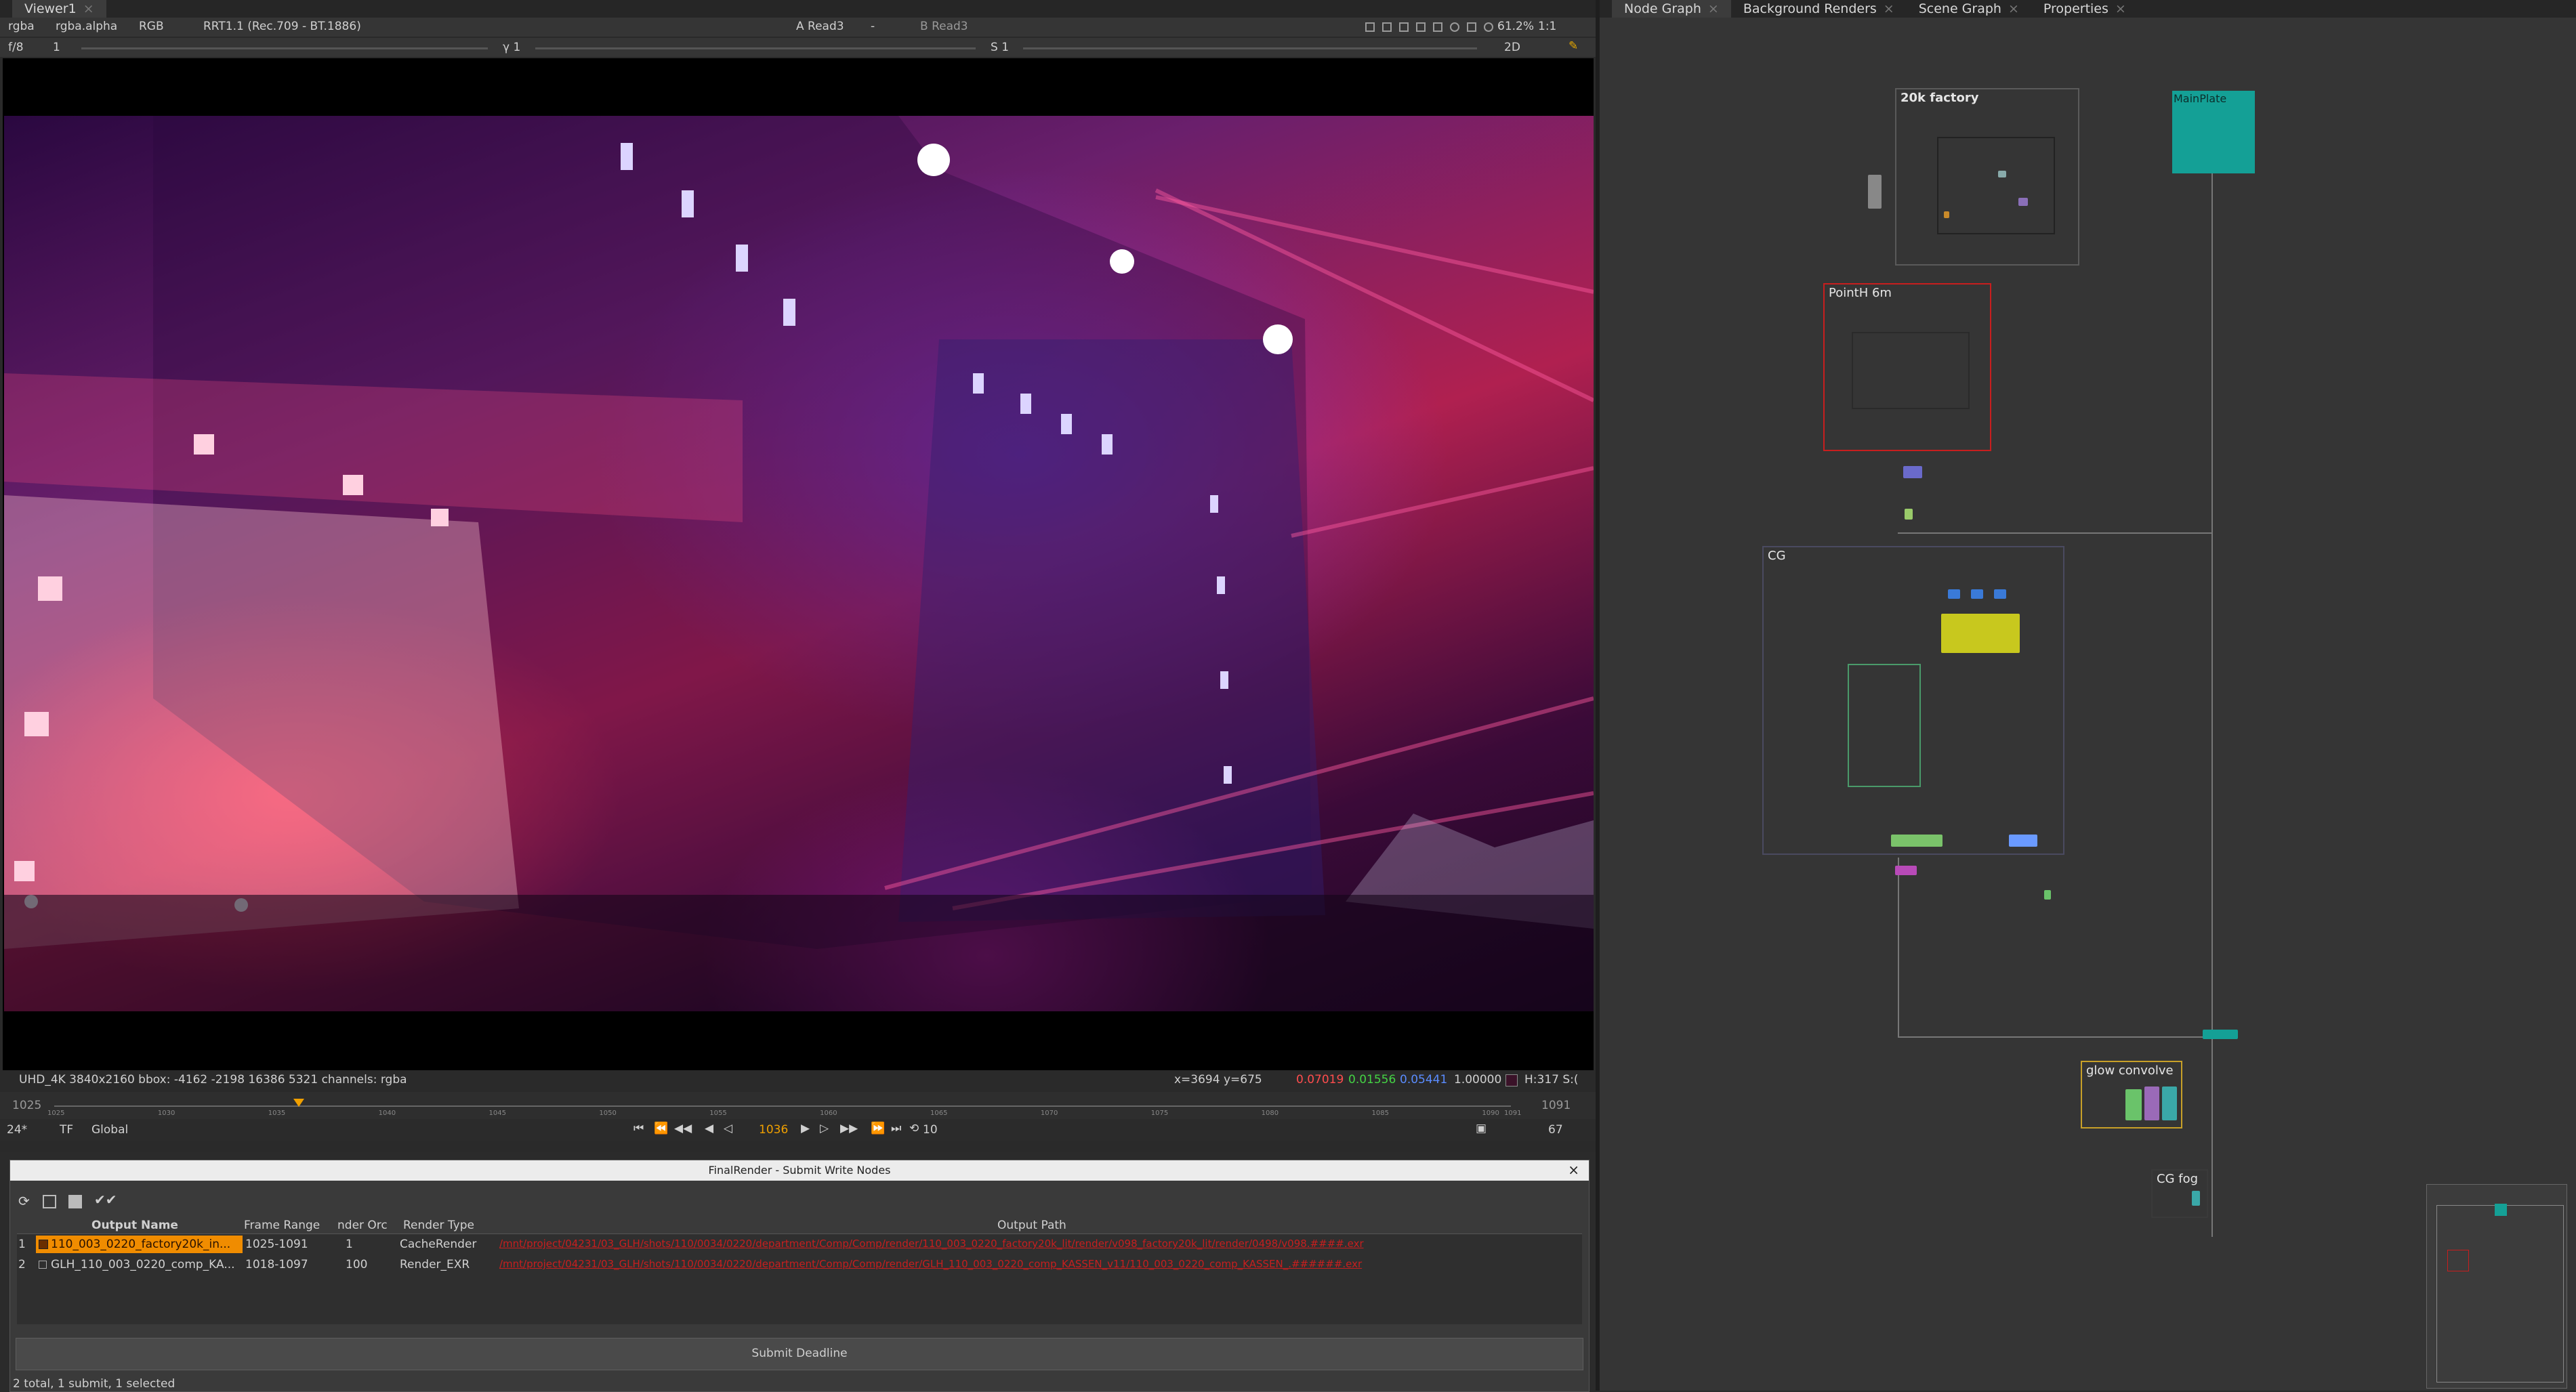 This screenshot has width=2576, height=1392. What do you see at coordinates (49, 1201) in the screenshot?
I see `uncheck-all-icon` at bounding box center [49, 1201].